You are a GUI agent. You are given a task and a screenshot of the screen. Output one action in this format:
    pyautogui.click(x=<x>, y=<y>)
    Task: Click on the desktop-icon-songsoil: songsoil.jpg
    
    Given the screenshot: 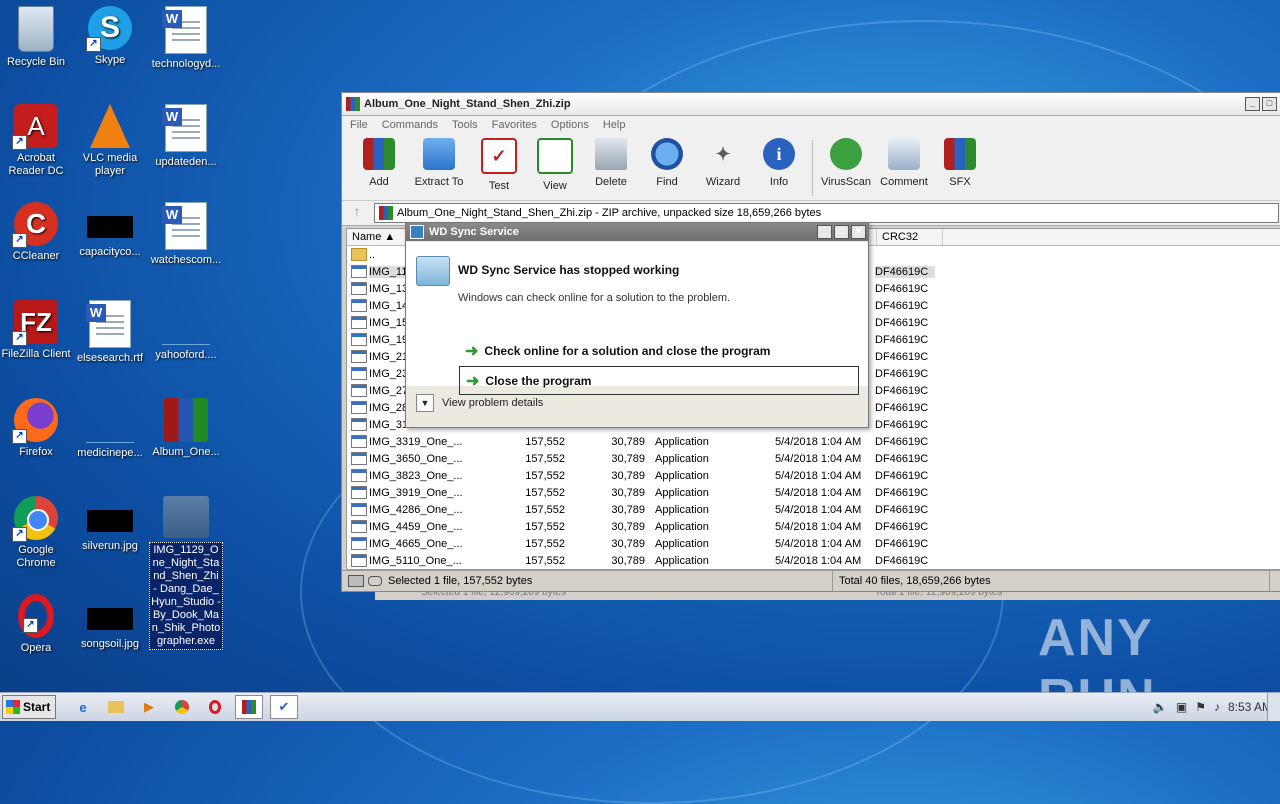 What is the action you would take?
    pyautogui.click(x=110, y=622)
    